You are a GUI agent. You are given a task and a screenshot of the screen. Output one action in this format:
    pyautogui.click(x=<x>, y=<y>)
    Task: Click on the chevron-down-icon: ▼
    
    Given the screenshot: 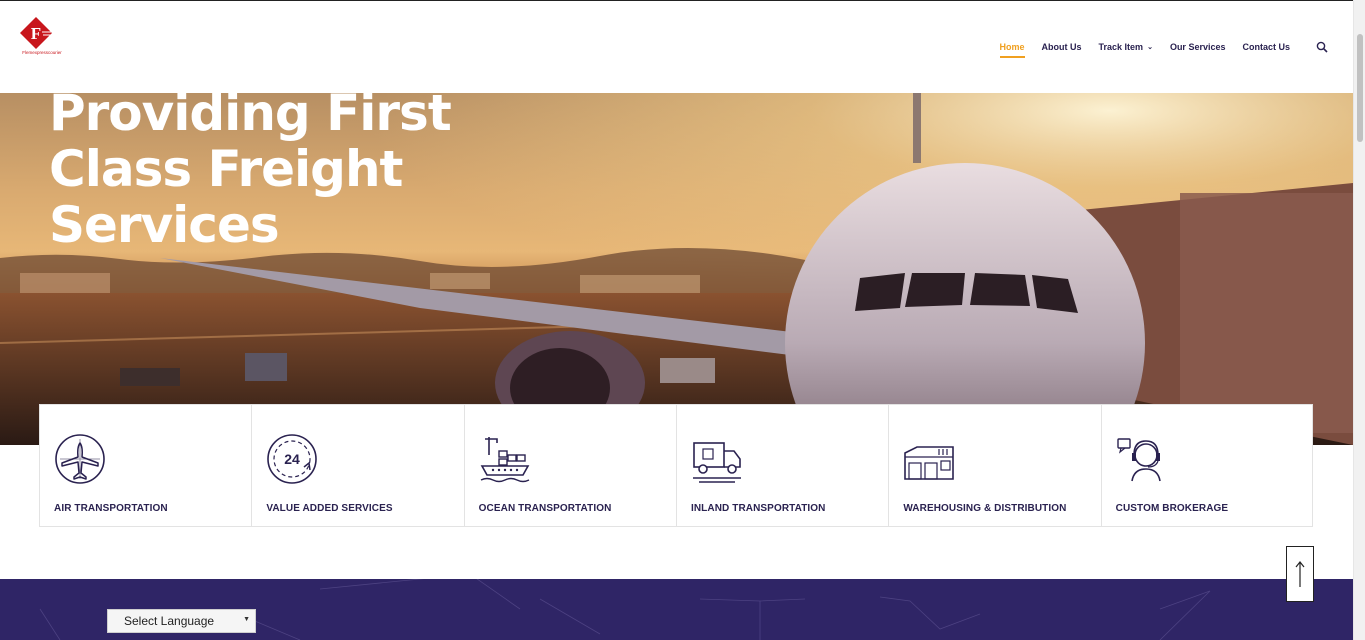 What is the action you would take?
    pyautogui.click(x=246, y=619)
    